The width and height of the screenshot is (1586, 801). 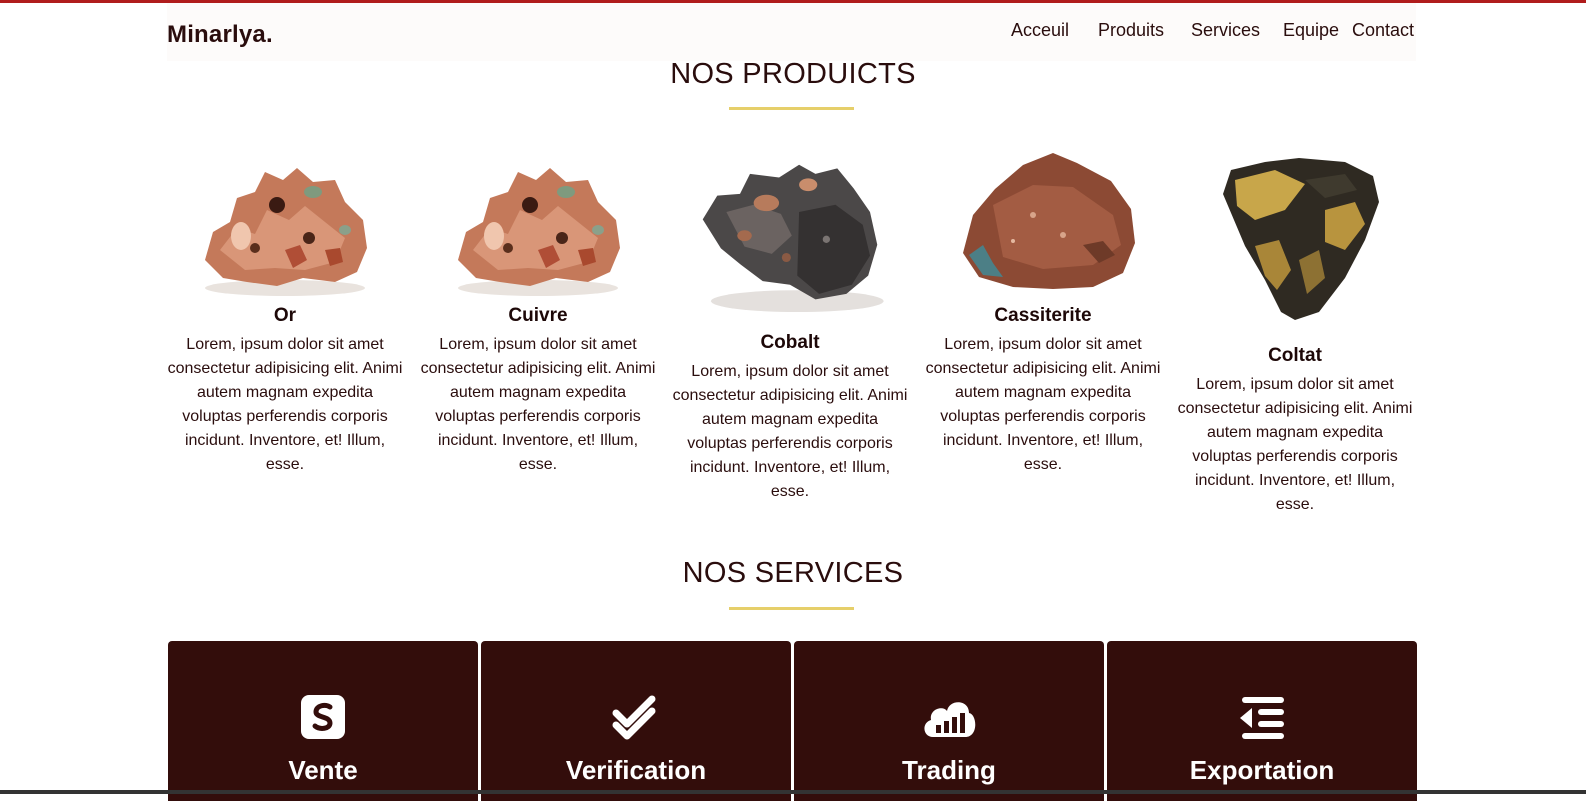 I want to click on service-name: Vente, so click(x=323, y=770).